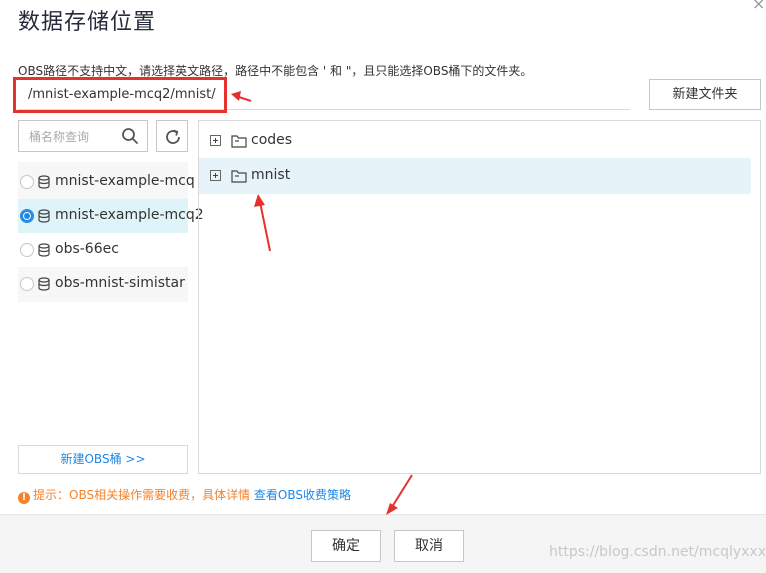 This screenshot has height=573, width=766. I want to click on watermark: https://blog.csdn.net/mcqlyxxx, so click(657, 552).